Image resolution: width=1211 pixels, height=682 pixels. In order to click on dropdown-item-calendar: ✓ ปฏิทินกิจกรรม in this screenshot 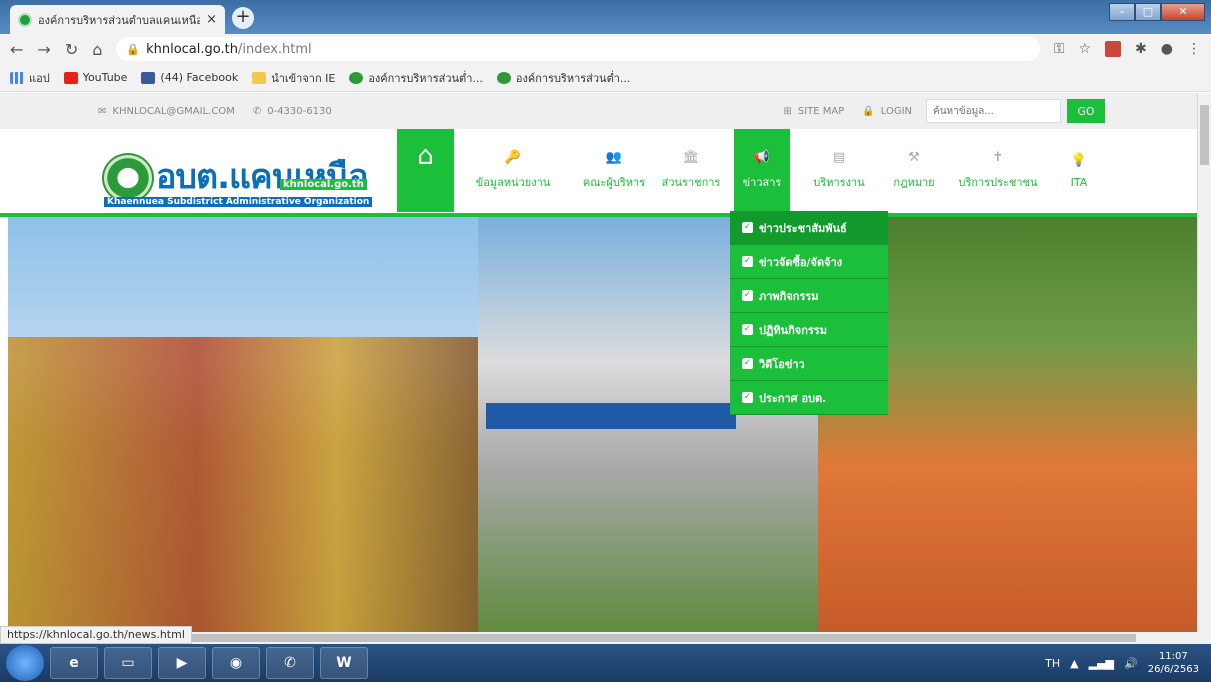, I will do `click(809, 330)`.